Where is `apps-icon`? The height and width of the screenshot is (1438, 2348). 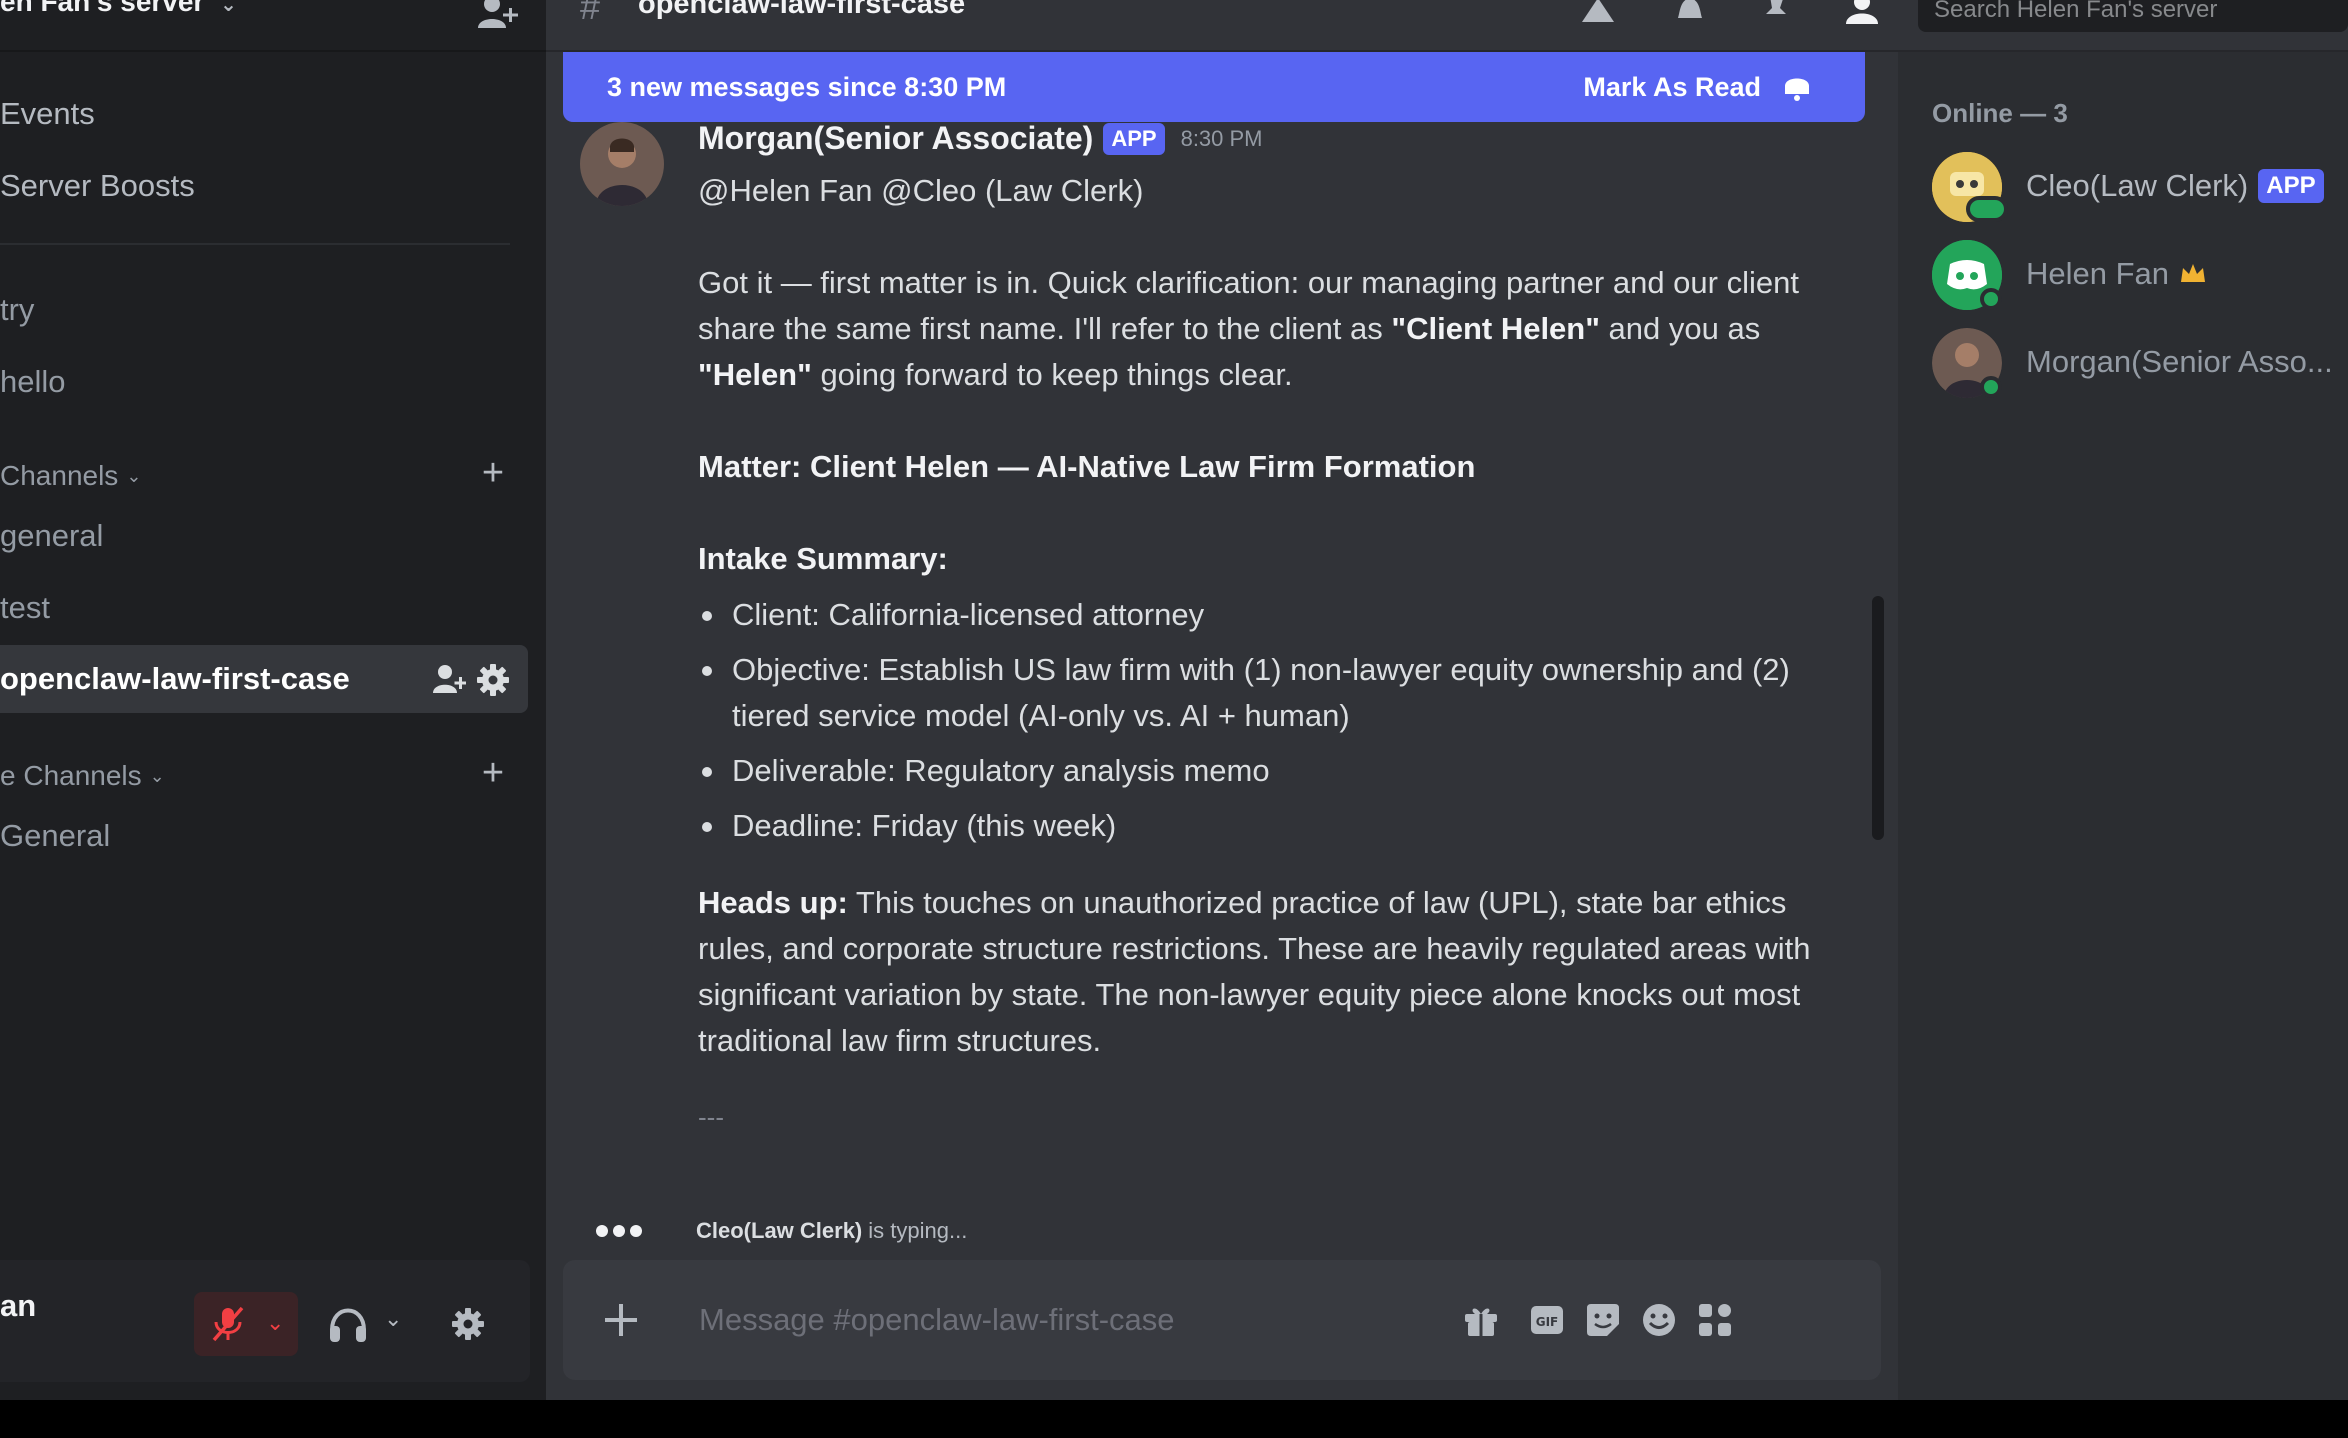
apps-icon is located at coordinates (1715, 1320).